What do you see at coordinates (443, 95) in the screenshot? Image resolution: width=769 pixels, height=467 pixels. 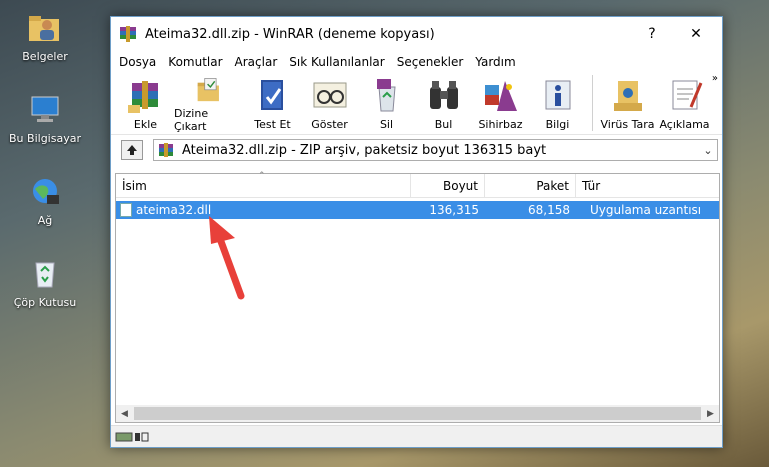 I see `find-binoculars-icon` at bounding box center [443, 95].